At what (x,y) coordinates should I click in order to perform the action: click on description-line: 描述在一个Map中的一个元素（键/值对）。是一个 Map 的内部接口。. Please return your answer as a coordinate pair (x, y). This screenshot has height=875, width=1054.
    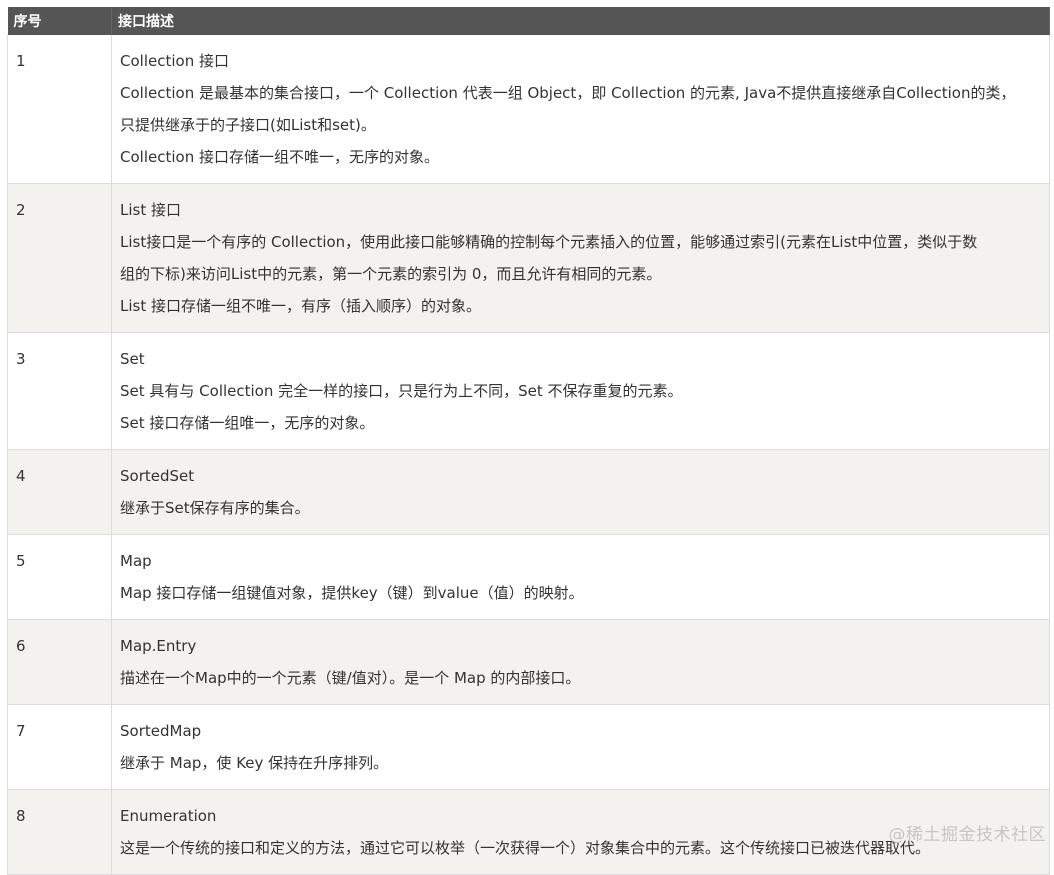
    Looking at the image, I should click on (350, 678).